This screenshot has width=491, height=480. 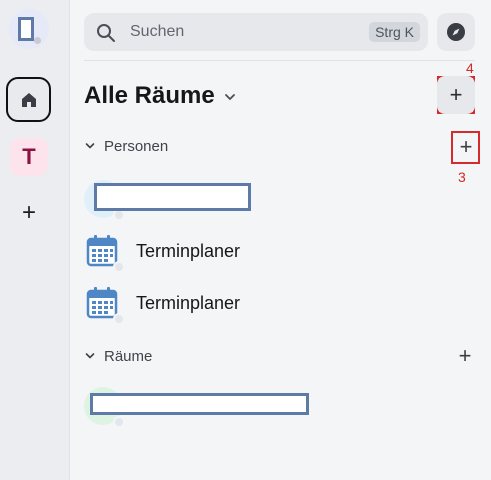 I want to click on home-icon, so click(x=28, y=99).